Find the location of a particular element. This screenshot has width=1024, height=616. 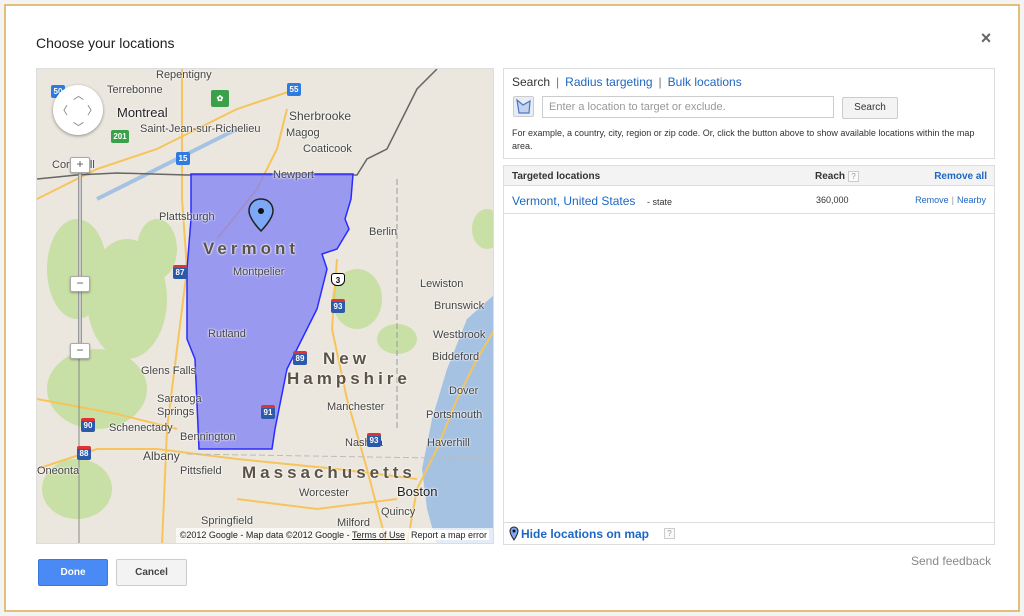

pan-down-icon: ﹀ is located at coordinates (78, 127).